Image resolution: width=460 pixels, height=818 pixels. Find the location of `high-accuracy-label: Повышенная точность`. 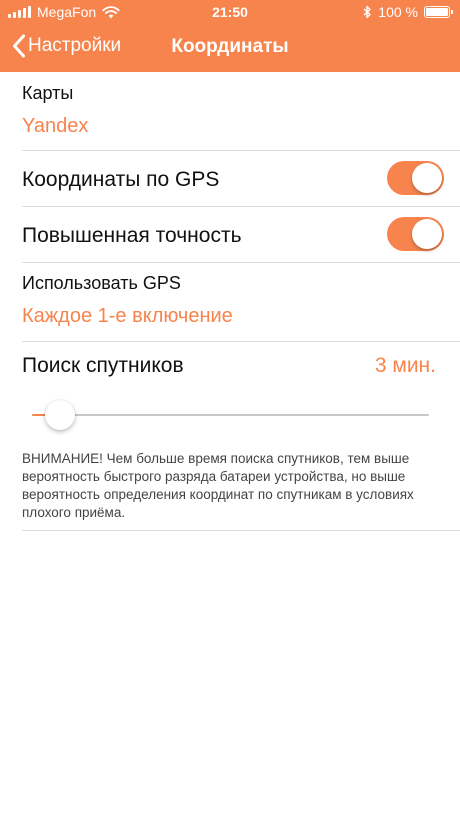

high-accuracy-label: Повышенная точность is located at coordinates (132, 235).